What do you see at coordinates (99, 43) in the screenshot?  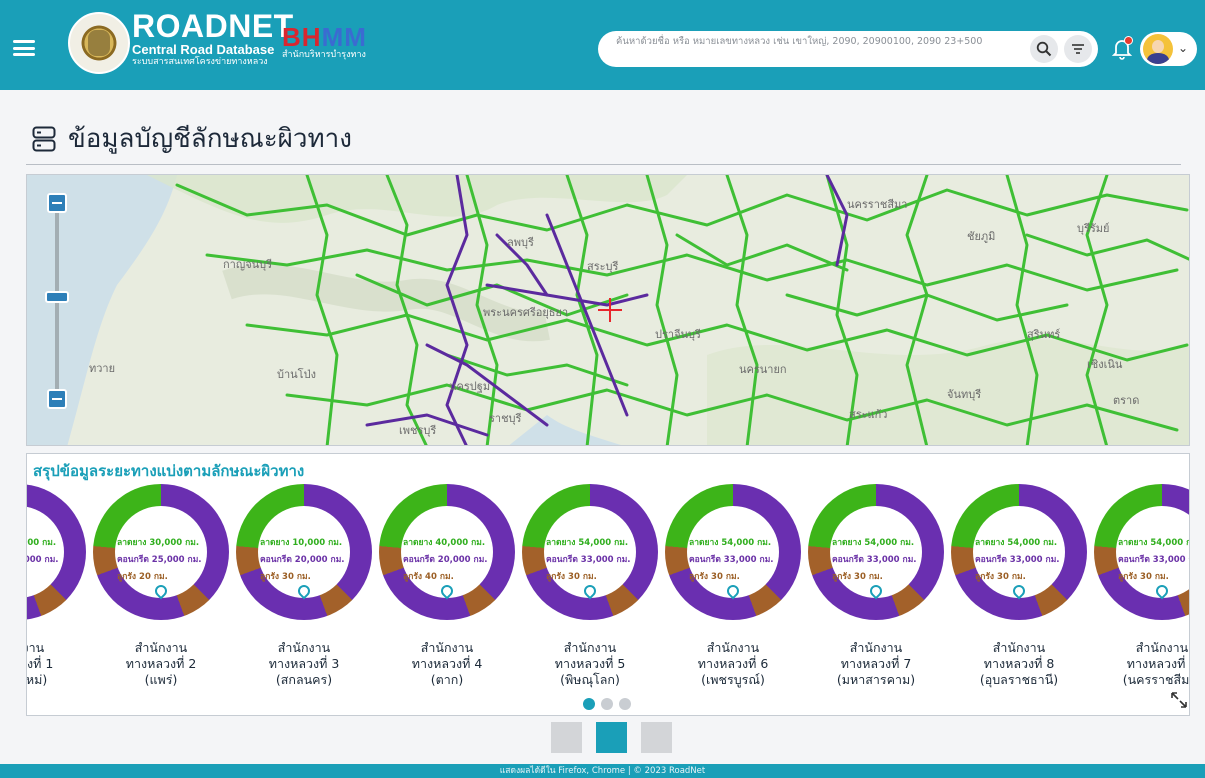 I see `department-seal-logo` at bounding box center [99, 43].